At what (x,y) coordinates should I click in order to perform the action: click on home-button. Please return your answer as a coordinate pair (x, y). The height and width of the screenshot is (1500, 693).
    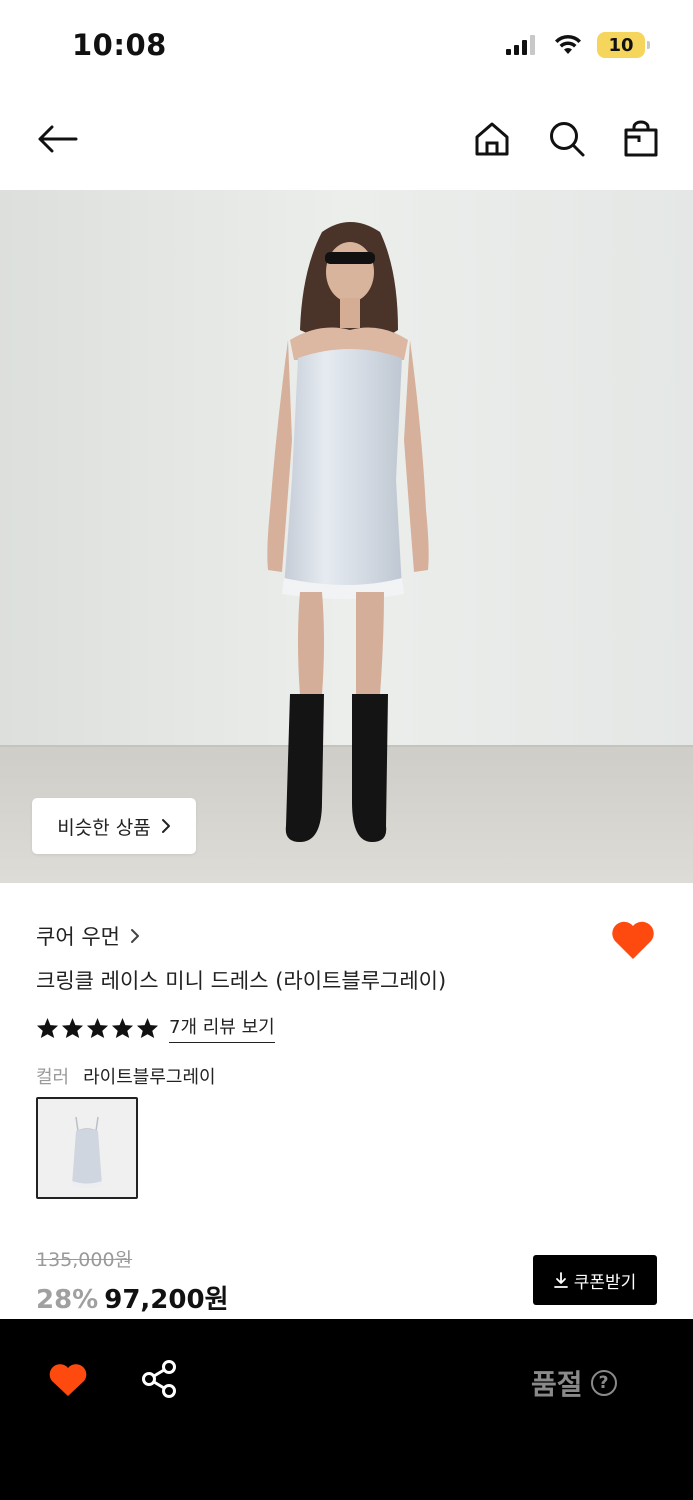
    Looking at the image, I should click on (492, 139).